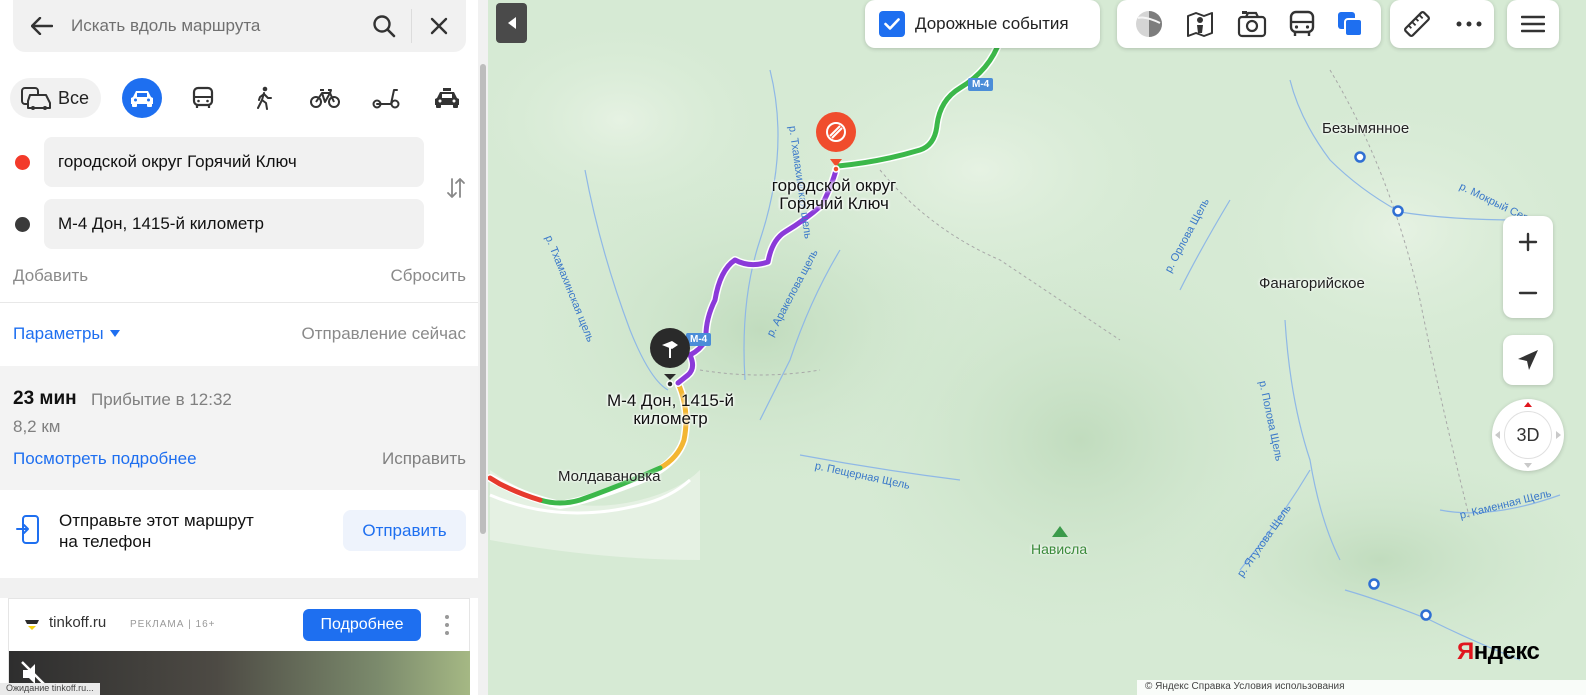 The width and height of the screenshot is (1586, 695). Describe the element at coordinates (670, 357) in the screenshot. I see `end-pin-icon` at that location.